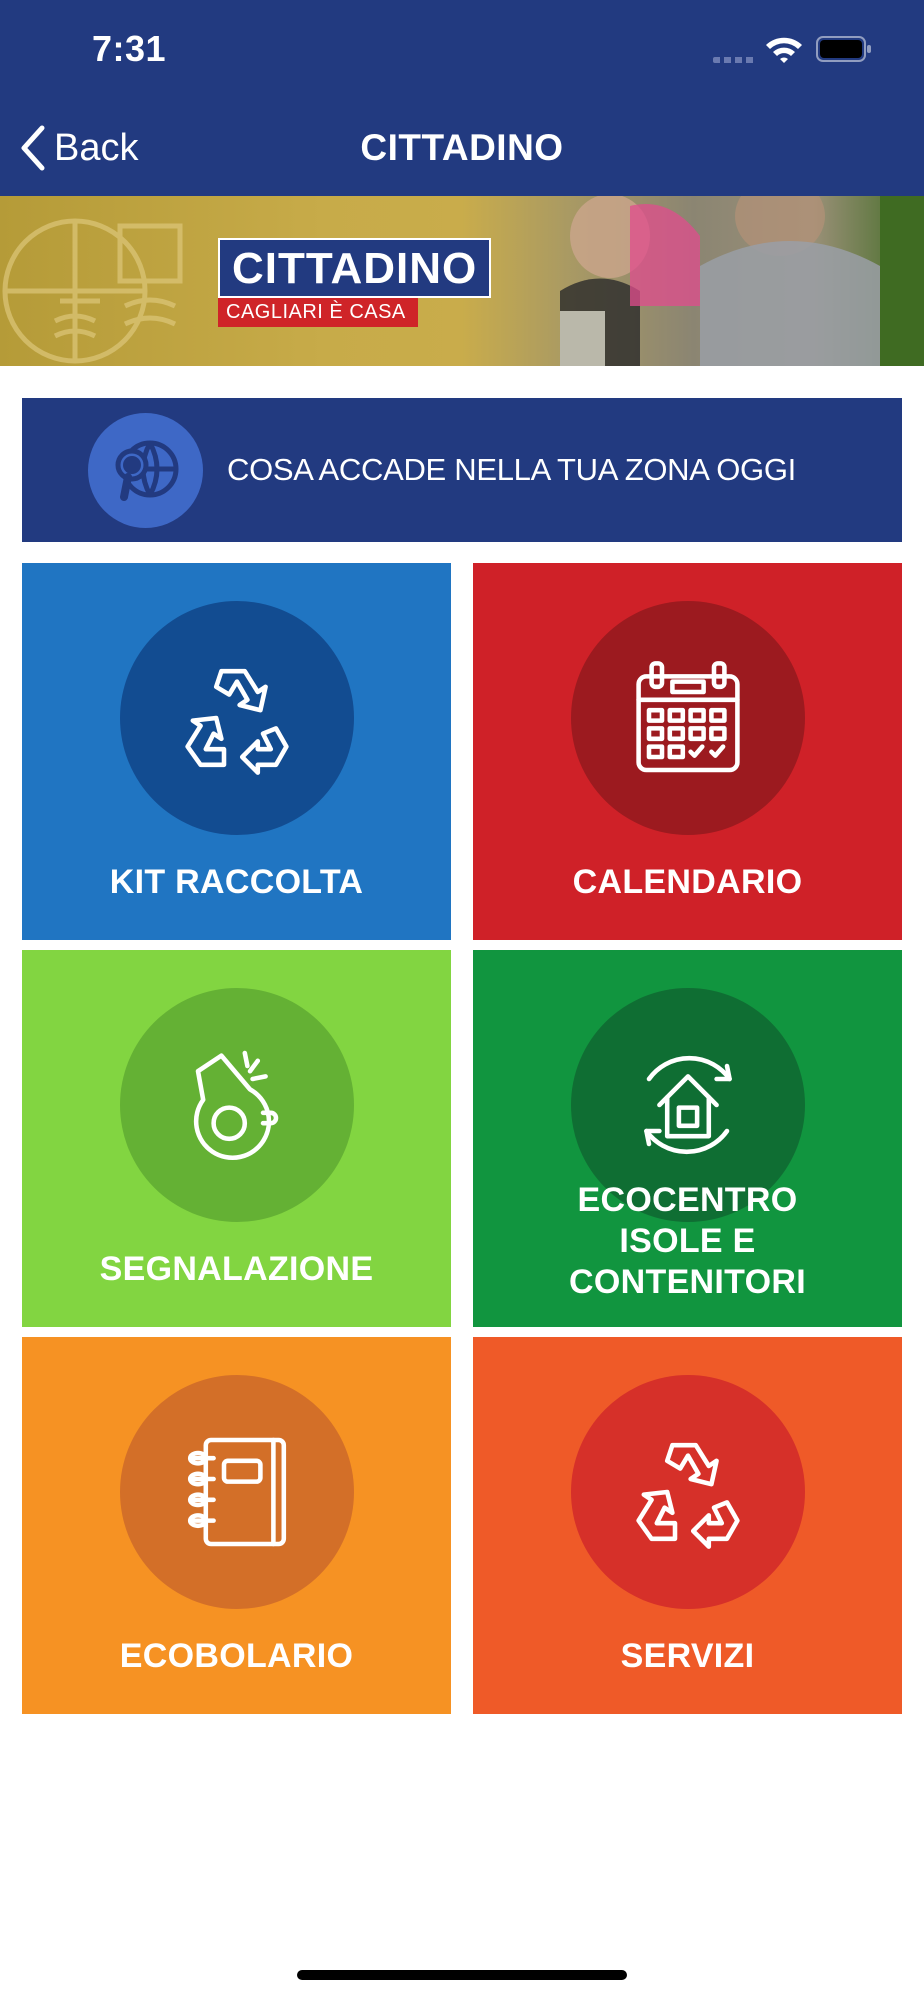  Describe the element at coordinates (462, 50) in the screenshot. I see `status-bar: 7:31` at that location.